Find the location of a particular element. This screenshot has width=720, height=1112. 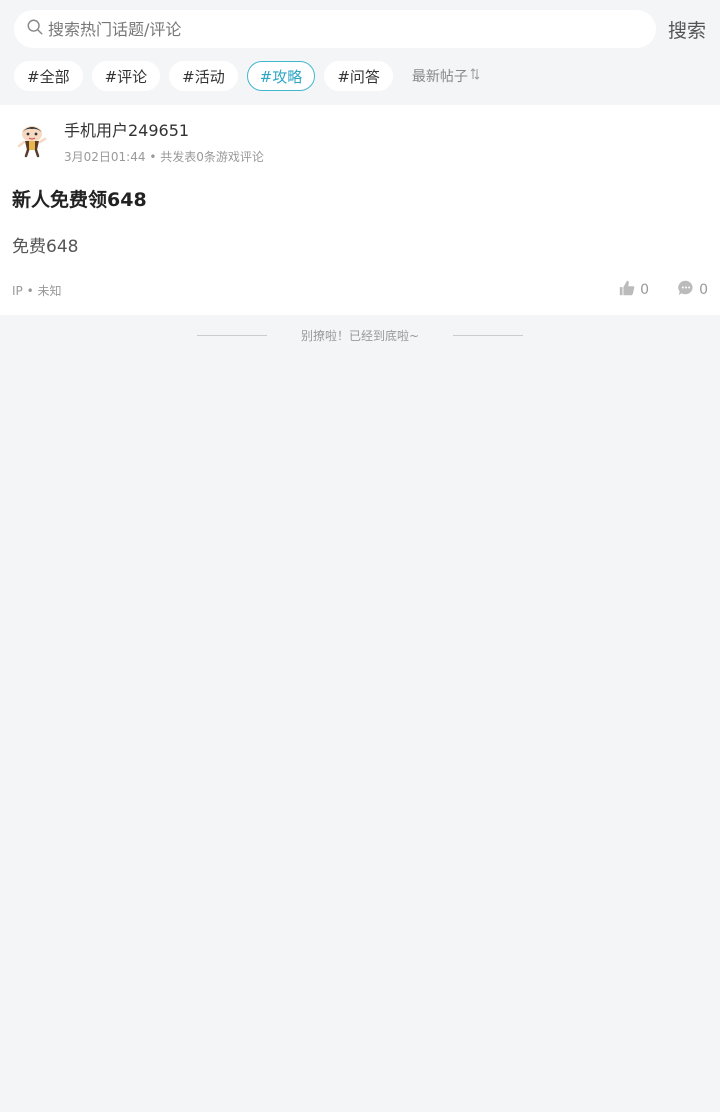

post-author-info: 手机用户249651 3月02日01:44 • 共发表0条游戏评论 is located at coordinates (164, 142).